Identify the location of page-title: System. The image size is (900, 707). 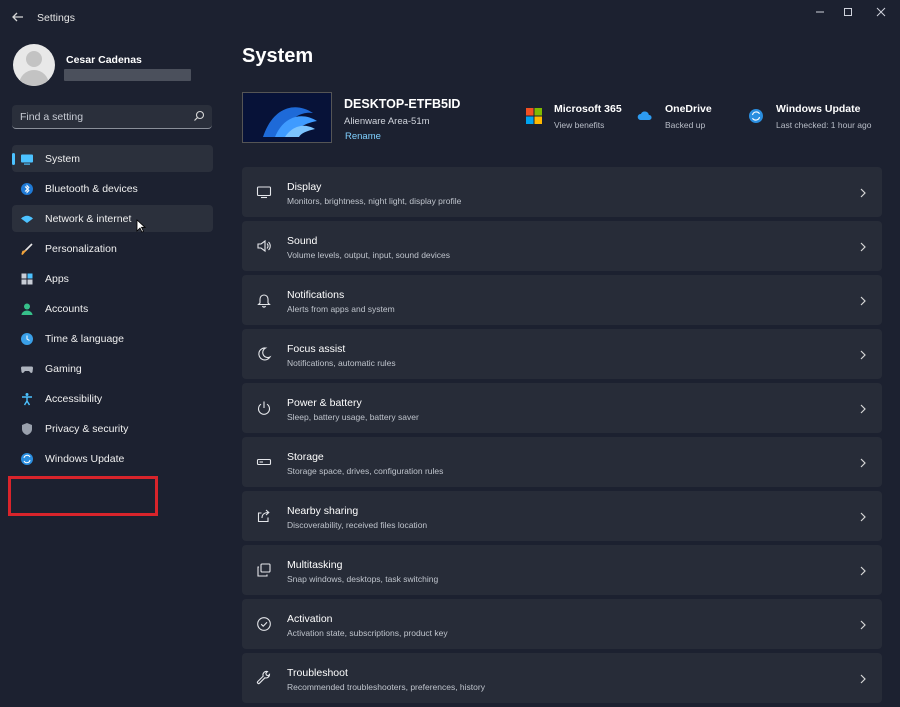
(278, 56).